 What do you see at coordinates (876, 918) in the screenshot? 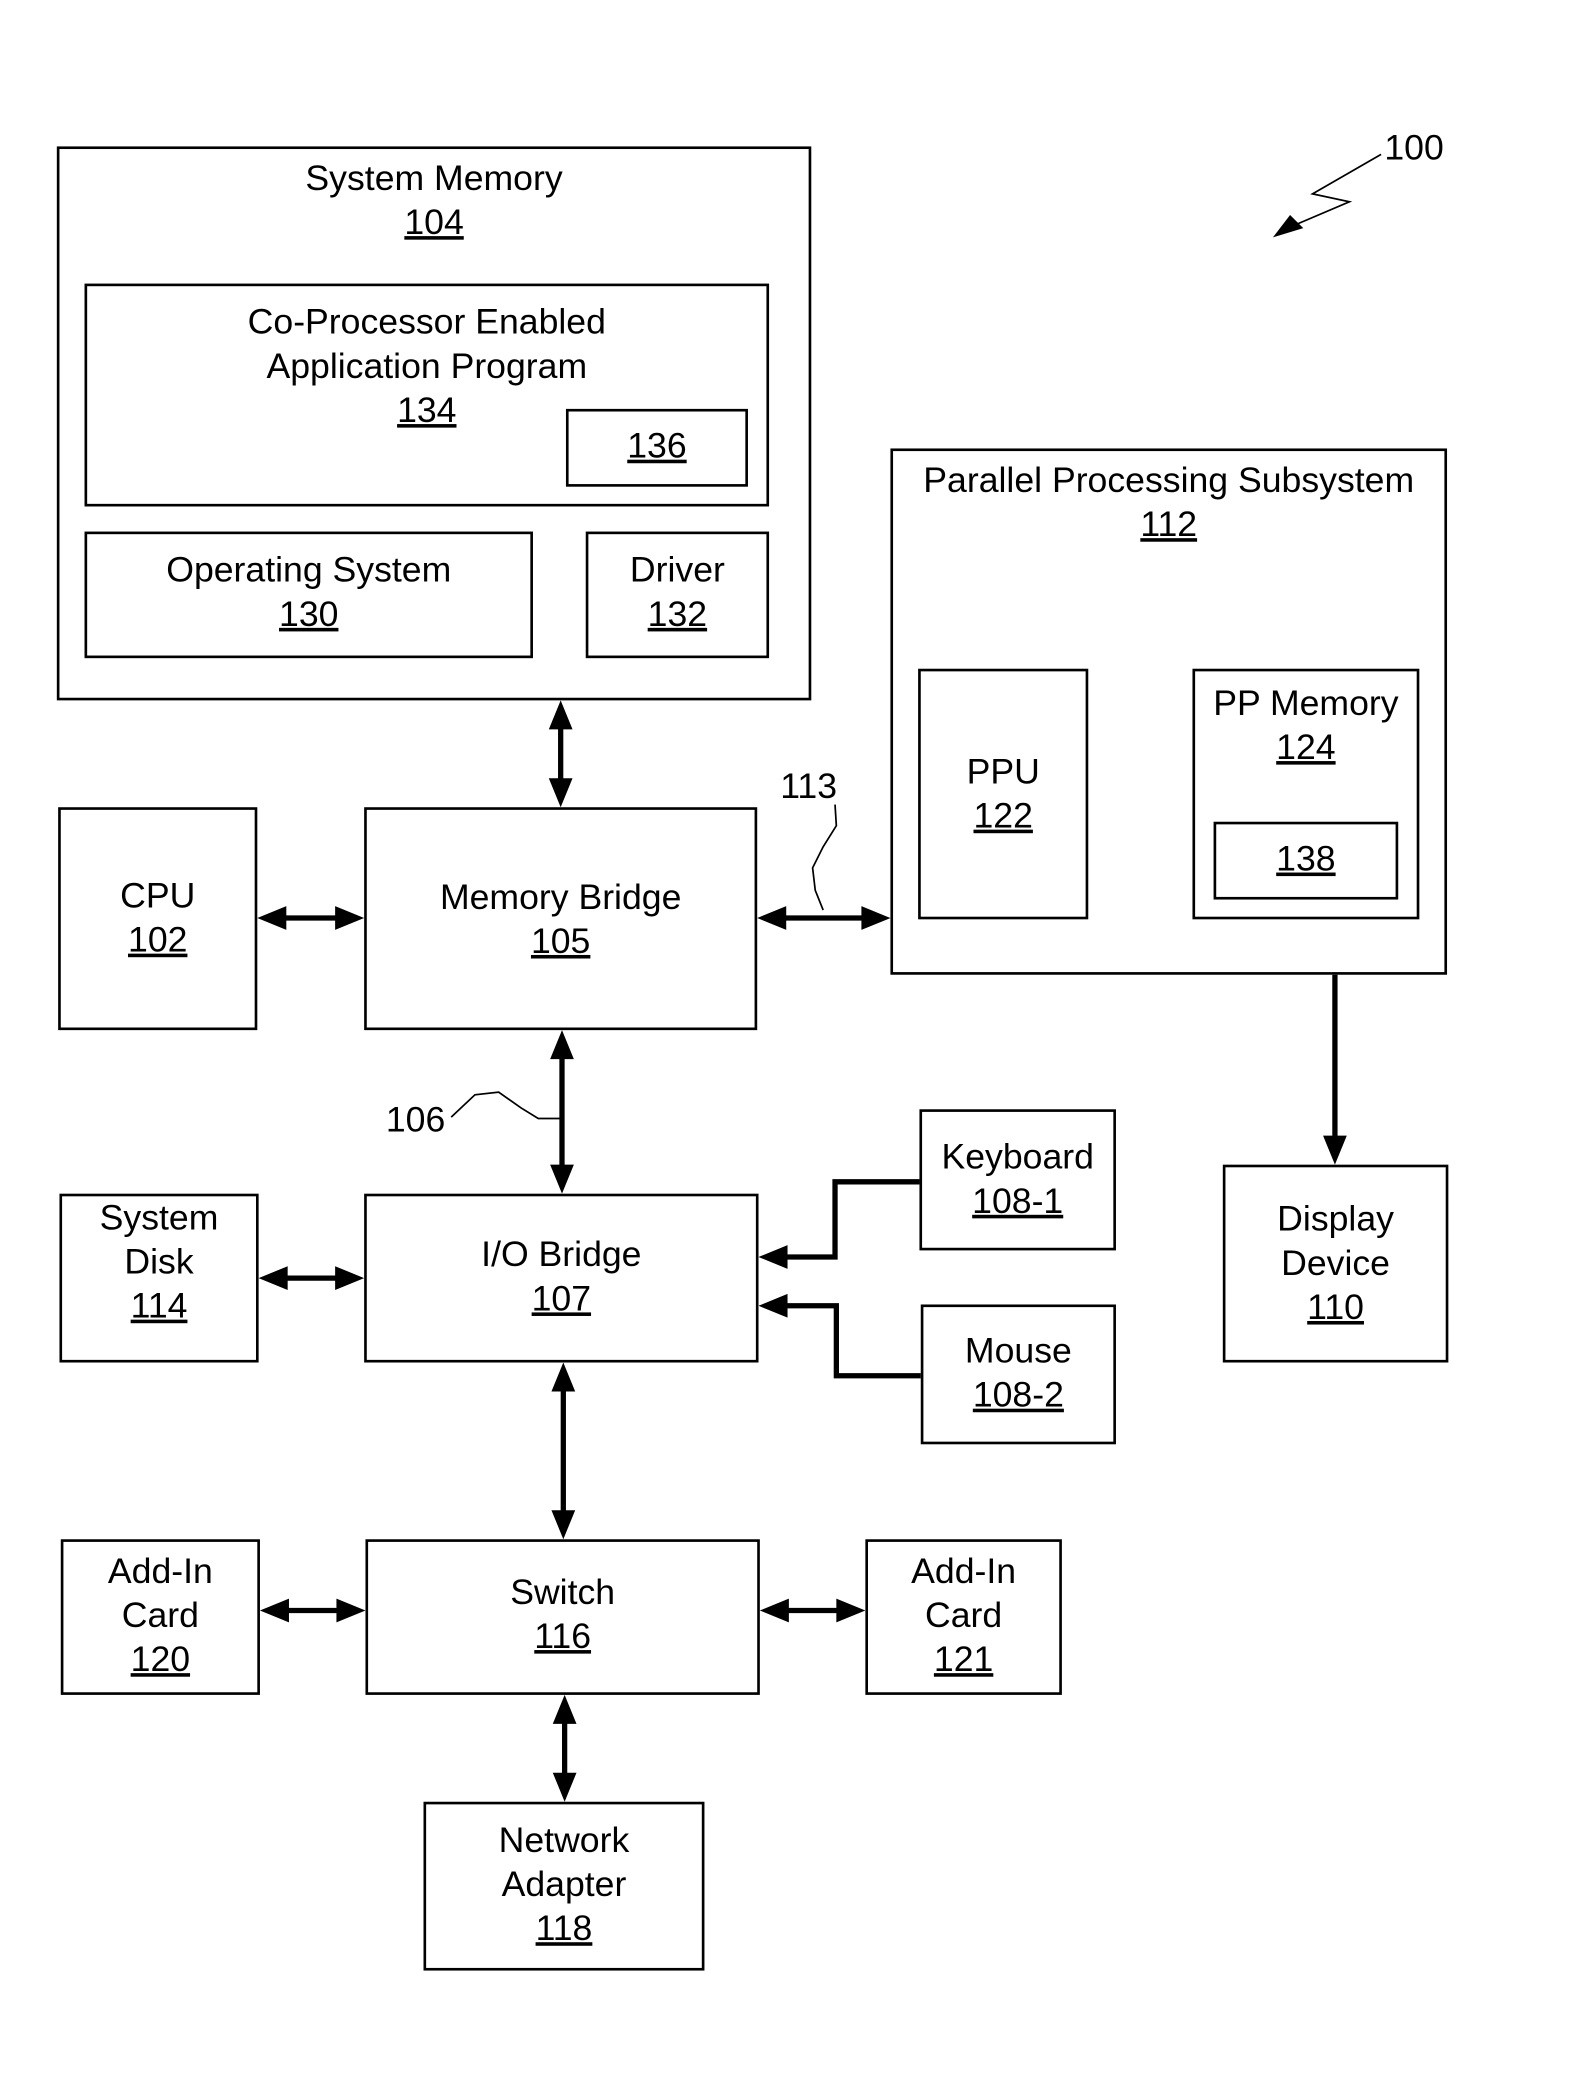
I see `membridge-pps-arrow-arrowhead-right` at bounding box center [876, 918].